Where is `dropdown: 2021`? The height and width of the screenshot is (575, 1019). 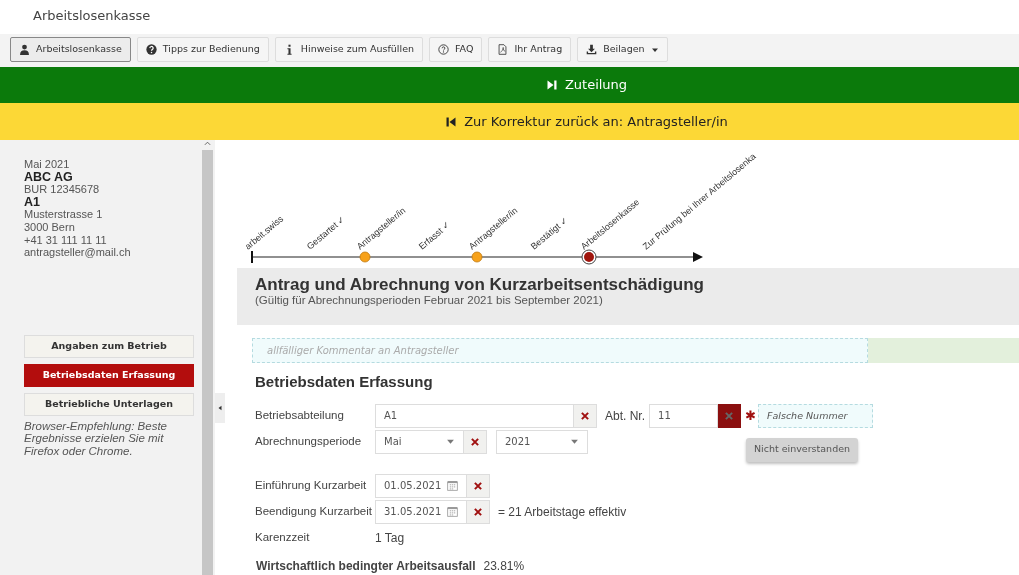
dropdown: 2021 is located at coordinates (542, 441).